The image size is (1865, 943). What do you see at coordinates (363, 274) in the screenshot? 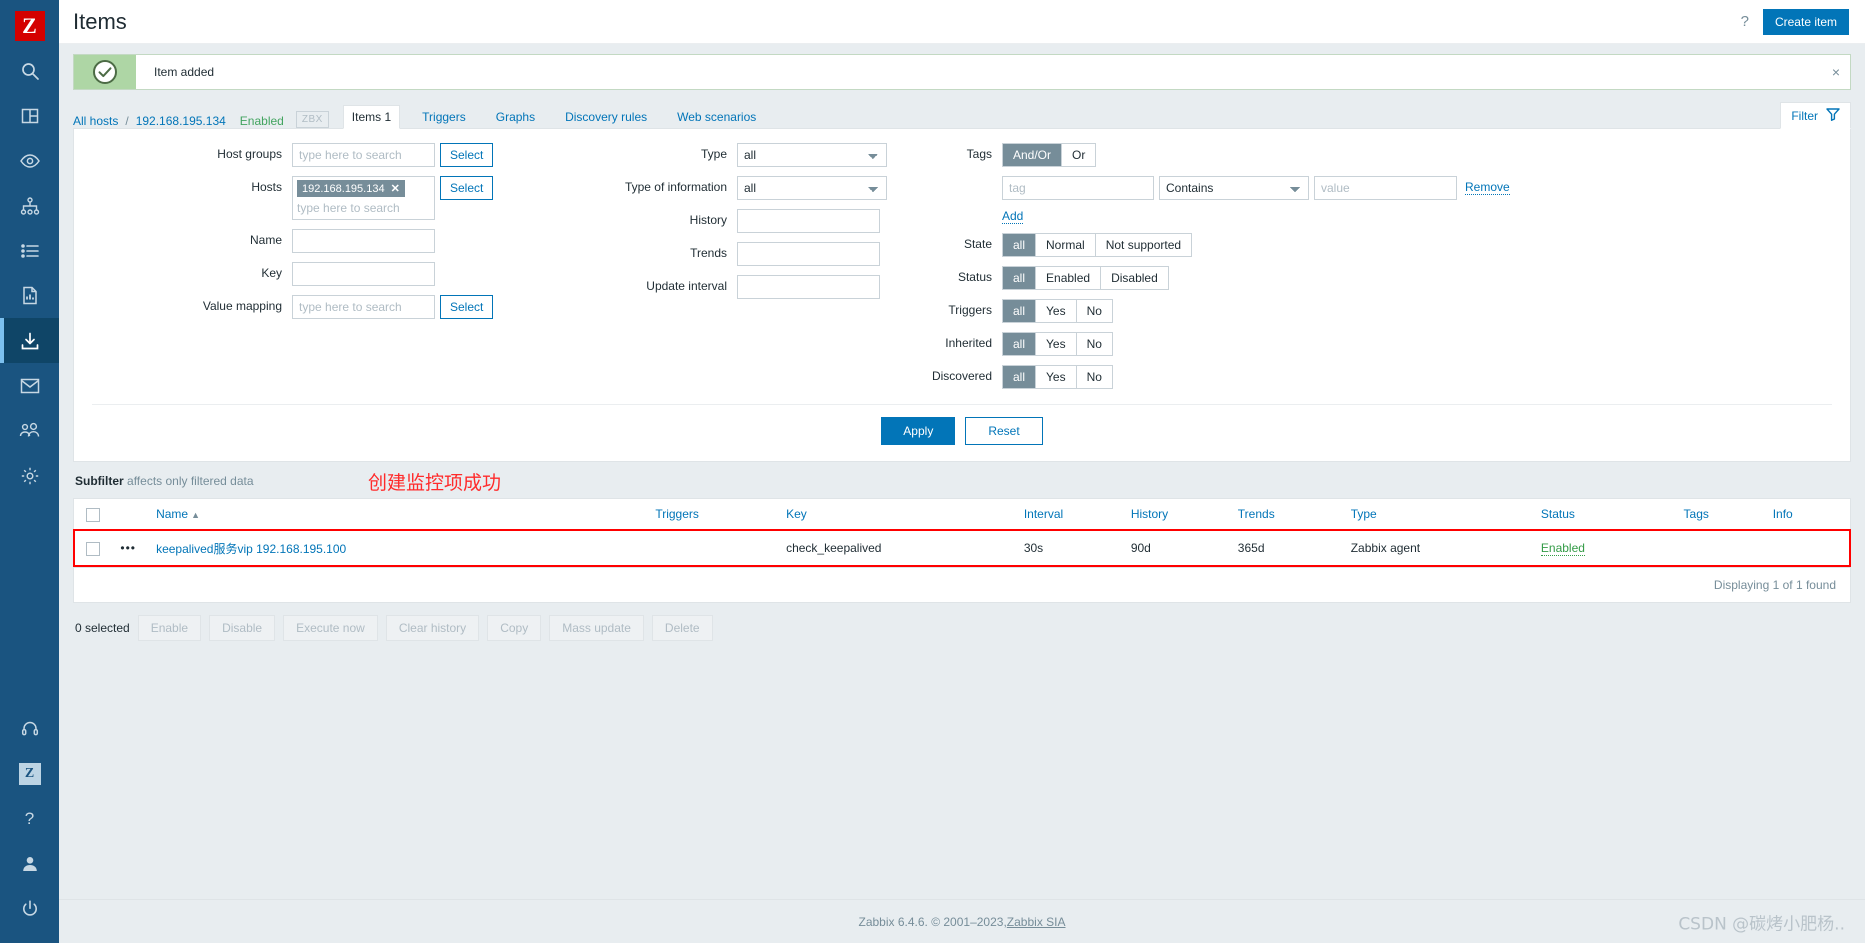
I see `key-input` at bounding box center [363, 274].